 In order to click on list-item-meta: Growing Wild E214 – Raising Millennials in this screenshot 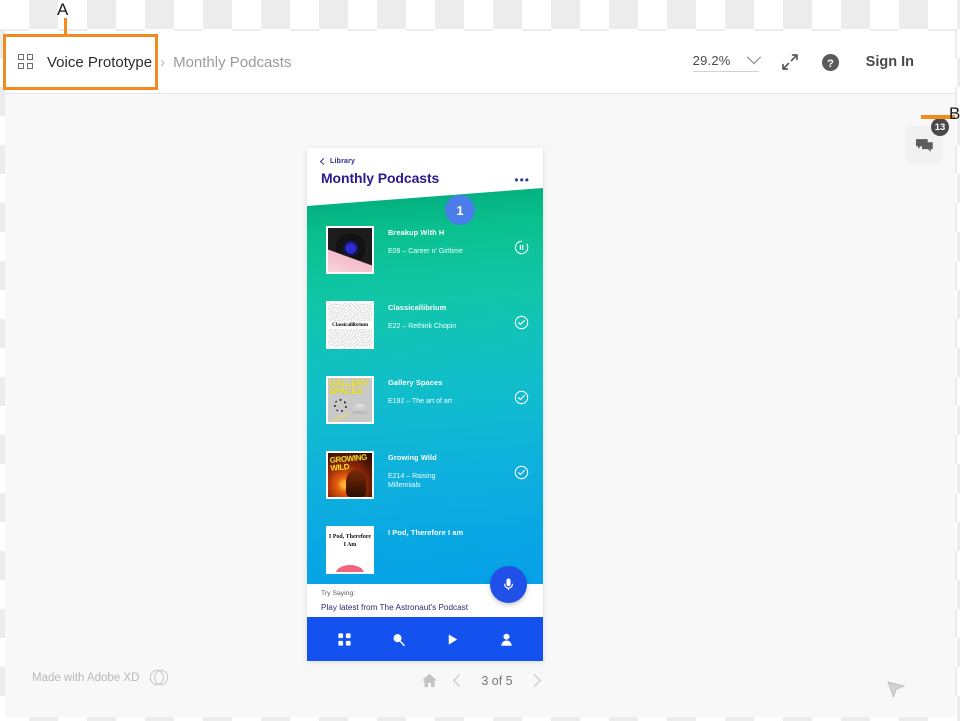, I will do `click(451, 471)`.